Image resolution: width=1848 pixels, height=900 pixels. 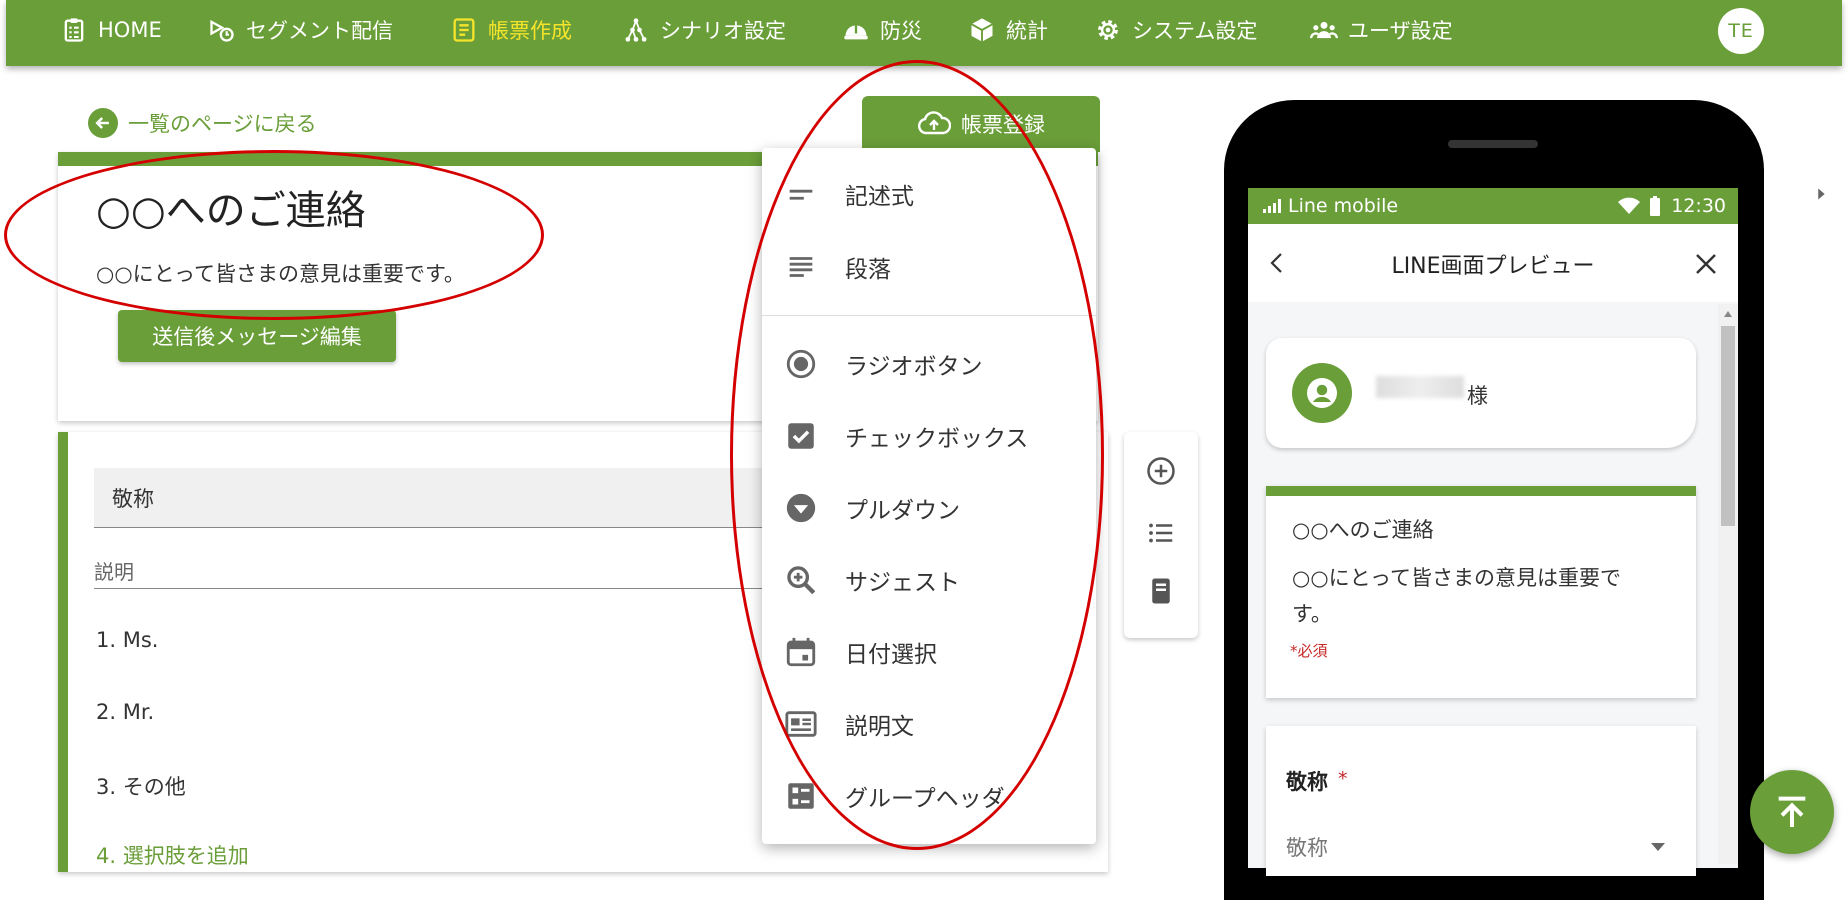 I want to click on chevron-down-icon, so click(x=1658, y=847).